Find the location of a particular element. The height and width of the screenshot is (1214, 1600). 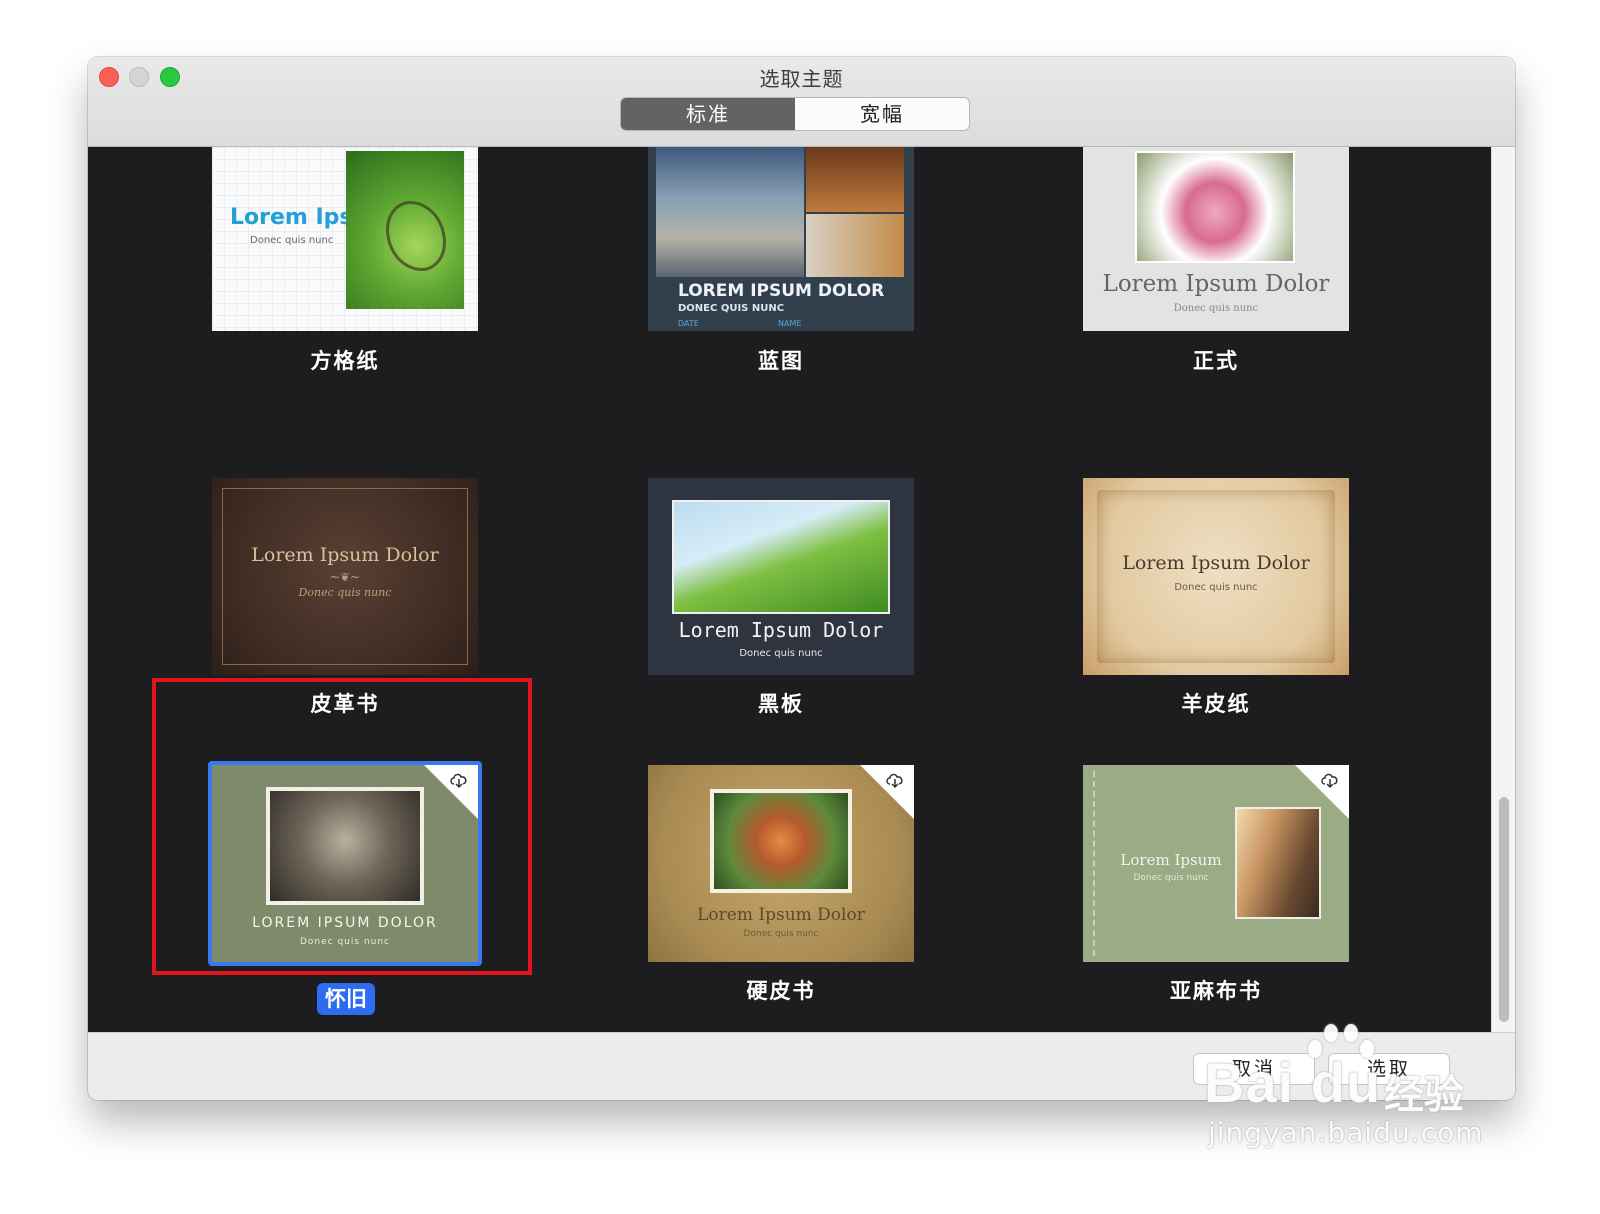

theme-thumbnail: Lorem Ipsum Dolor ~❦~ Donec quis nunc is located at coordinates (345, 576).